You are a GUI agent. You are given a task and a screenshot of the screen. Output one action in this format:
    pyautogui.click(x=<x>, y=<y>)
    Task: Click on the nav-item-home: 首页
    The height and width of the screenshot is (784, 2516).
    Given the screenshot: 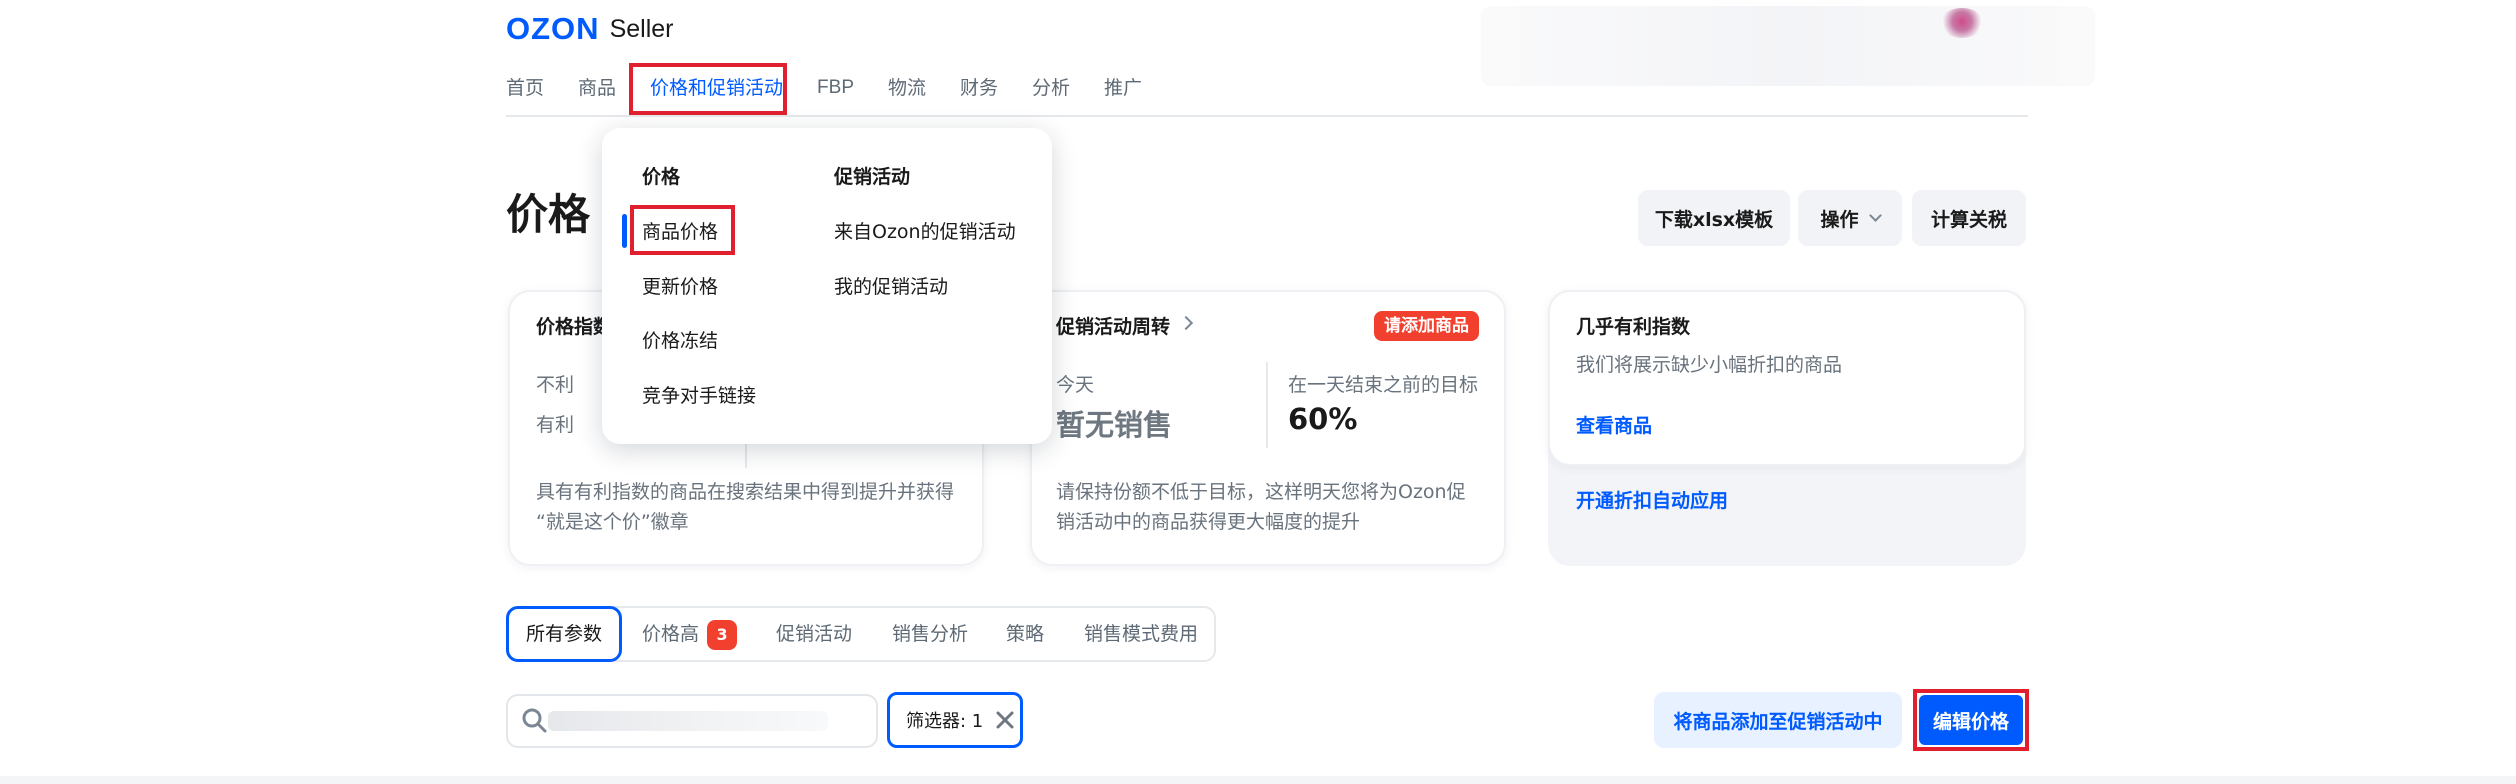 What is the action you would take?
    pyautogui.click(x=525, y=88)
    